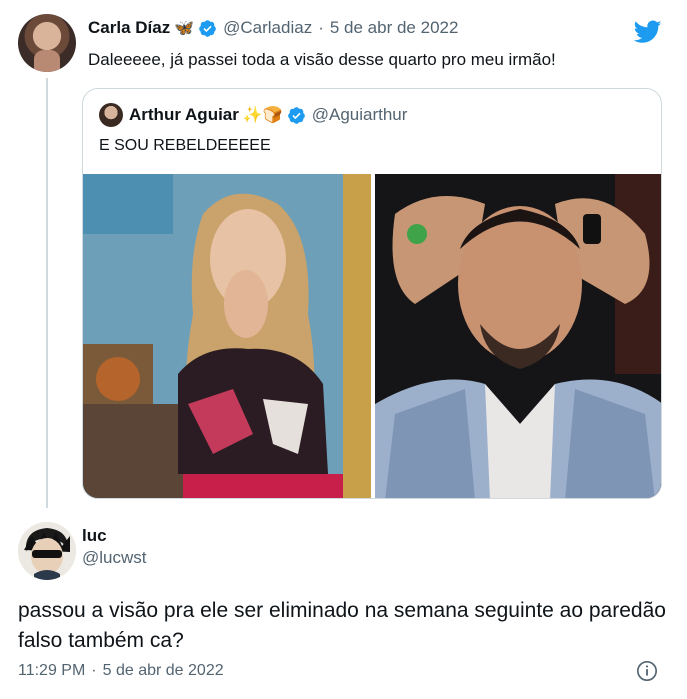 The width and height of the screenshot is (687, 699). I want to click on quote-header: Arthur Aguiar ✨🍞 @Aguiarthur, so click(253, 115).